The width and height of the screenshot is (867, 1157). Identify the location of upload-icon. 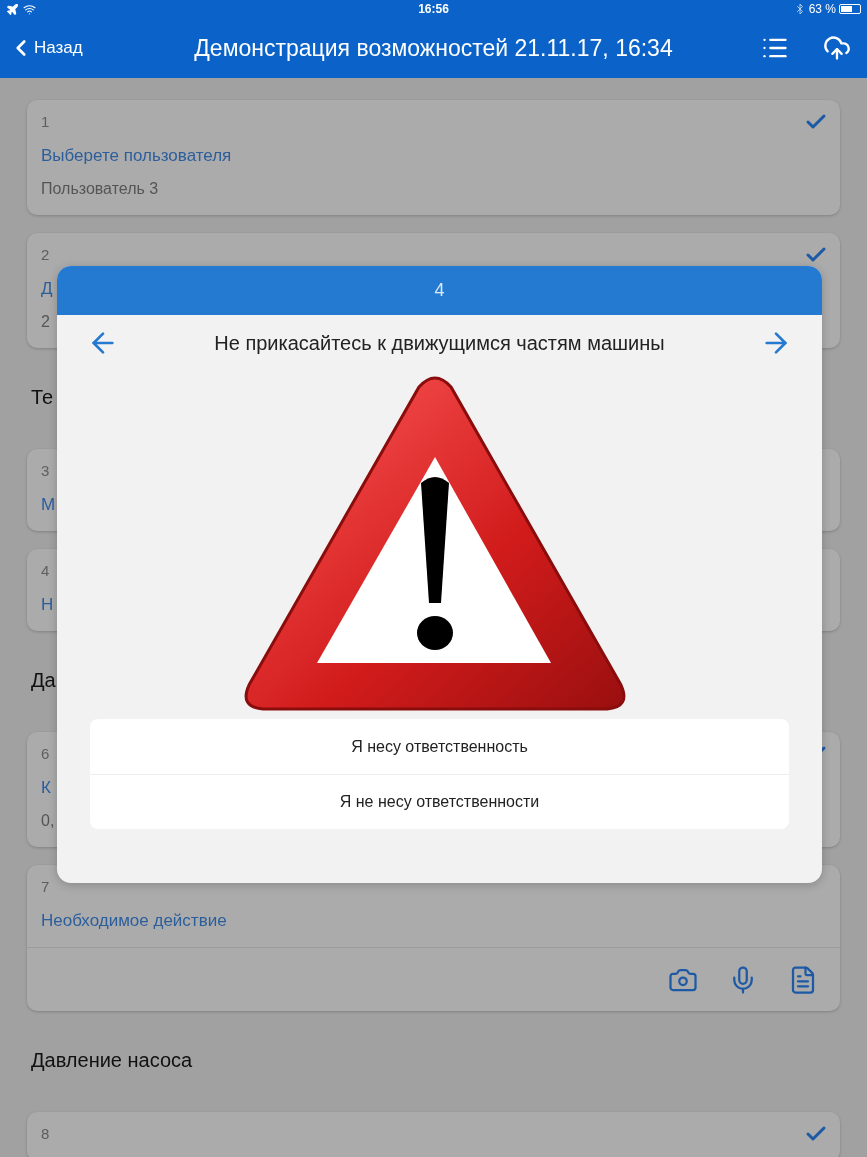
(837, 48).